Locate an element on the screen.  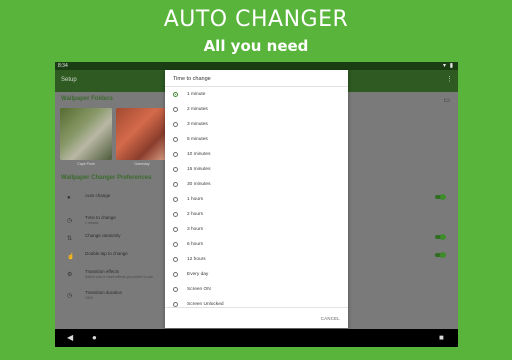
navigation-bar: ◀ ● ■ is located at coordinates (256, 338).